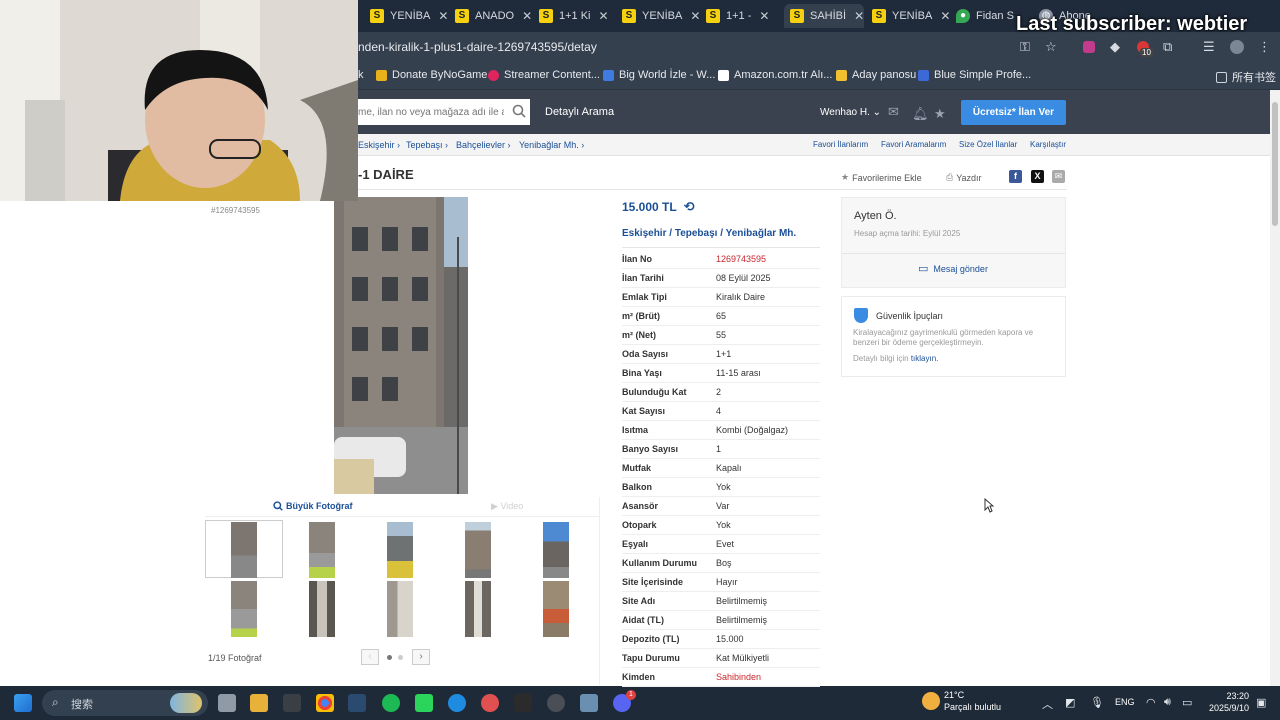 The width and height of the screenshot is (1280, 720). Describe the element at coordinates (401, 345) in the screenshot. I see `main-photo` at that location.